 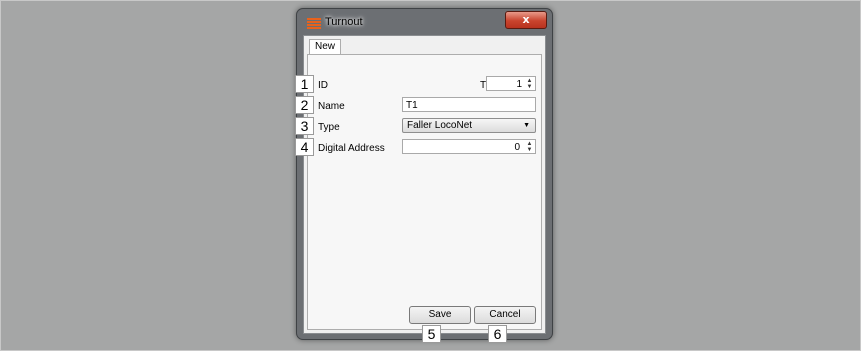 What do you see at coordinates (323, 85) in the screenshot?
I see `id-label: ID` at bounding box center [323, 85].